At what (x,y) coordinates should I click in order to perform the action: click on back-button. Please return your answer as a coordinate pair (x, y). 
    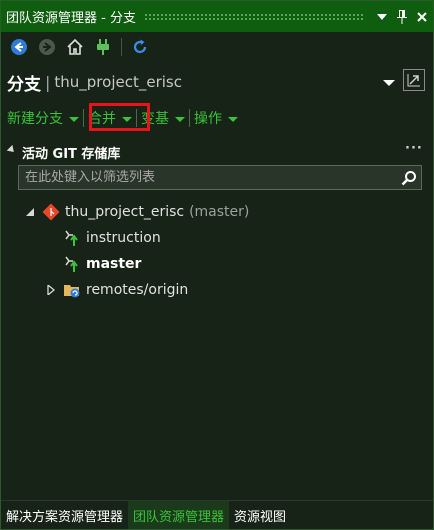
    Looking at the image, I should click on (19, 47).